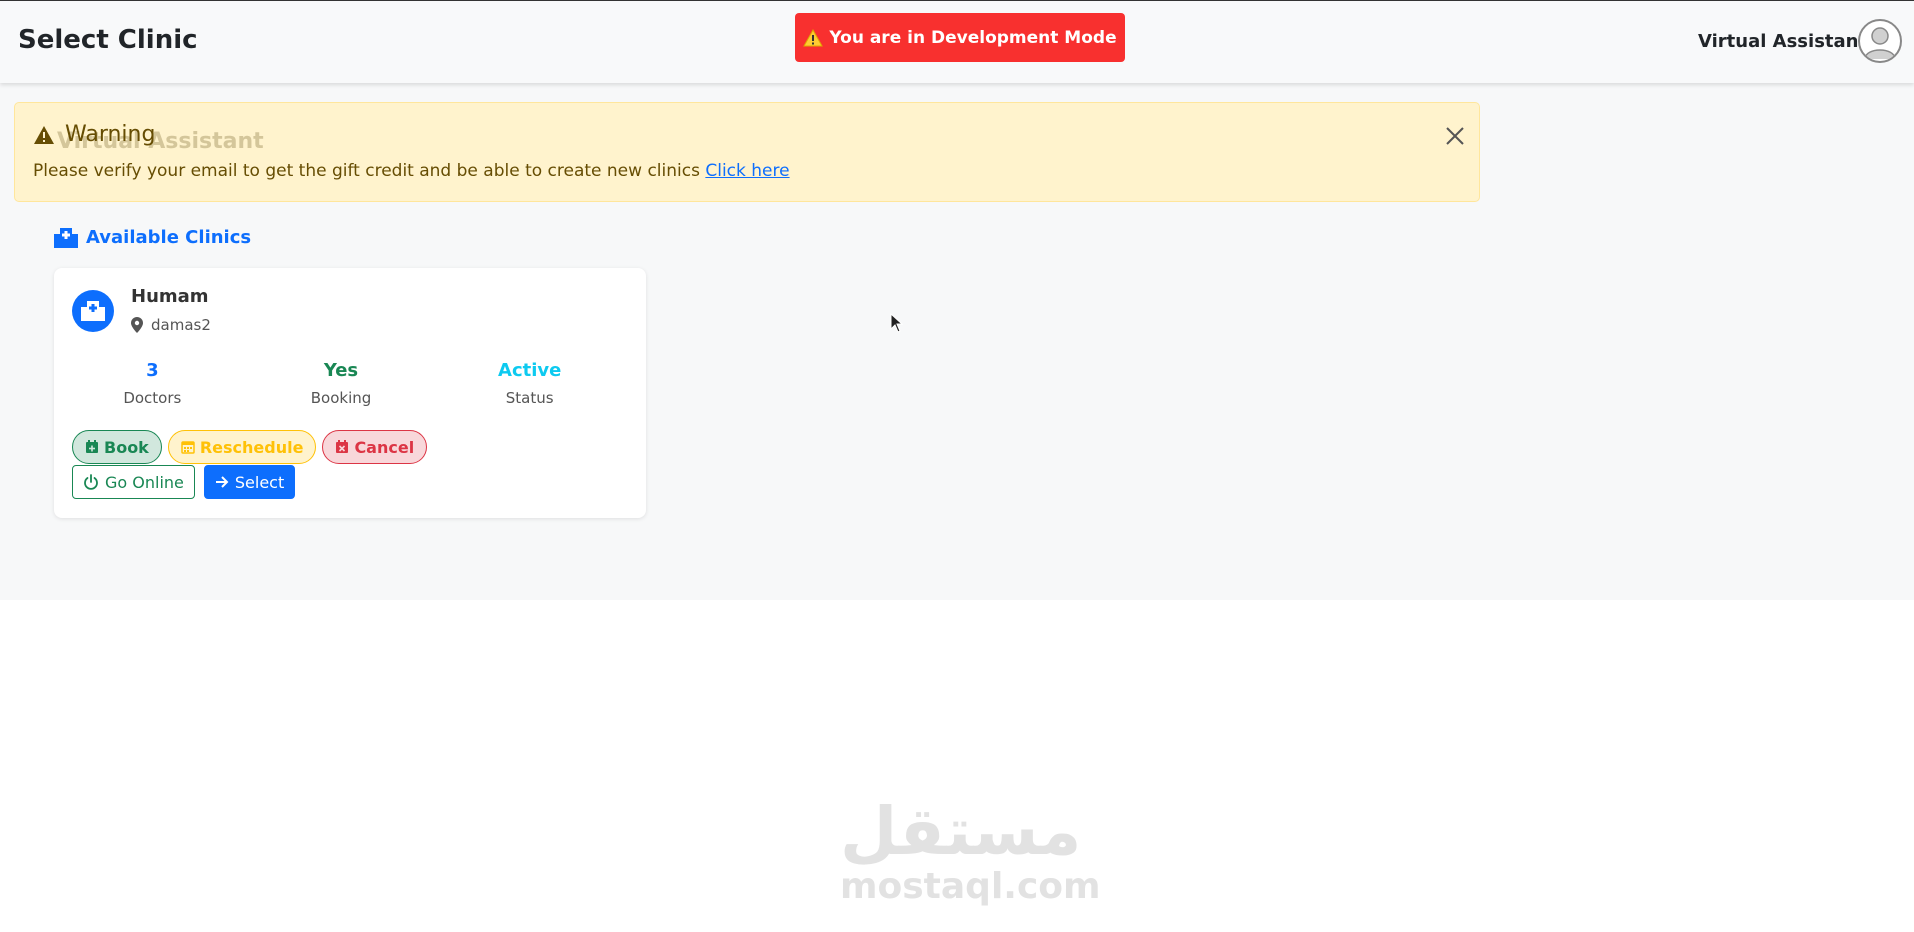 The width and height of the screenshot is (1914, 932). I want to click on select-button: Select, so click(249, 482).